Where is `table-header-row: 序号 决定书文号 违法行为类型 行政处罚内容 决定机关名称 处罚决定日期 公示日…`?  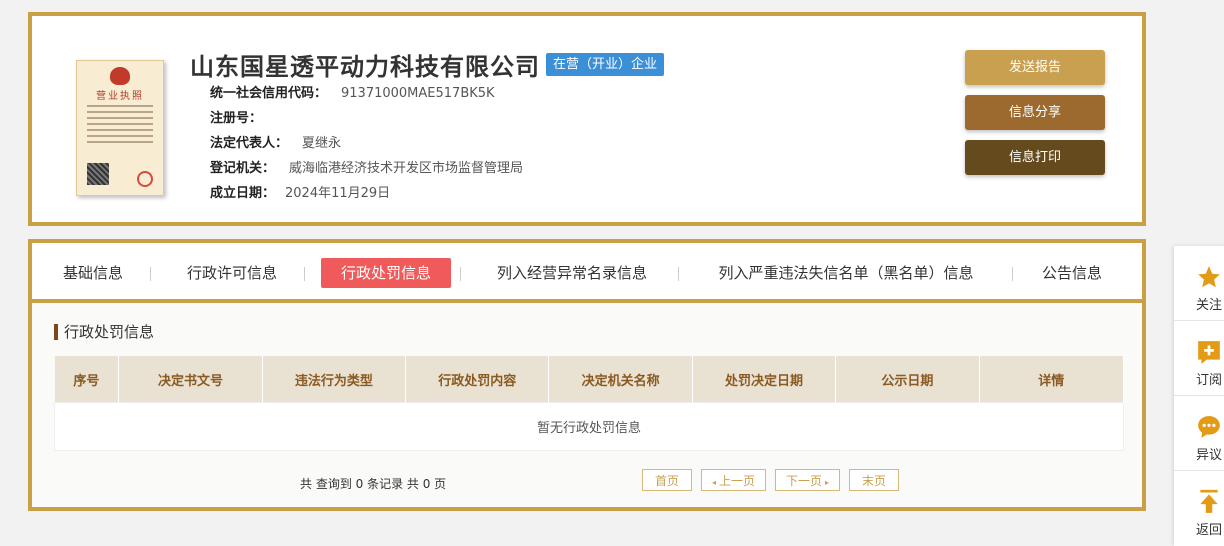
table-header-row: 序号 决定书文号 违法行为类型 行政处罚内容 决定机关名称 处罚决定日期 公示日… is located at coordinates (589, 379).